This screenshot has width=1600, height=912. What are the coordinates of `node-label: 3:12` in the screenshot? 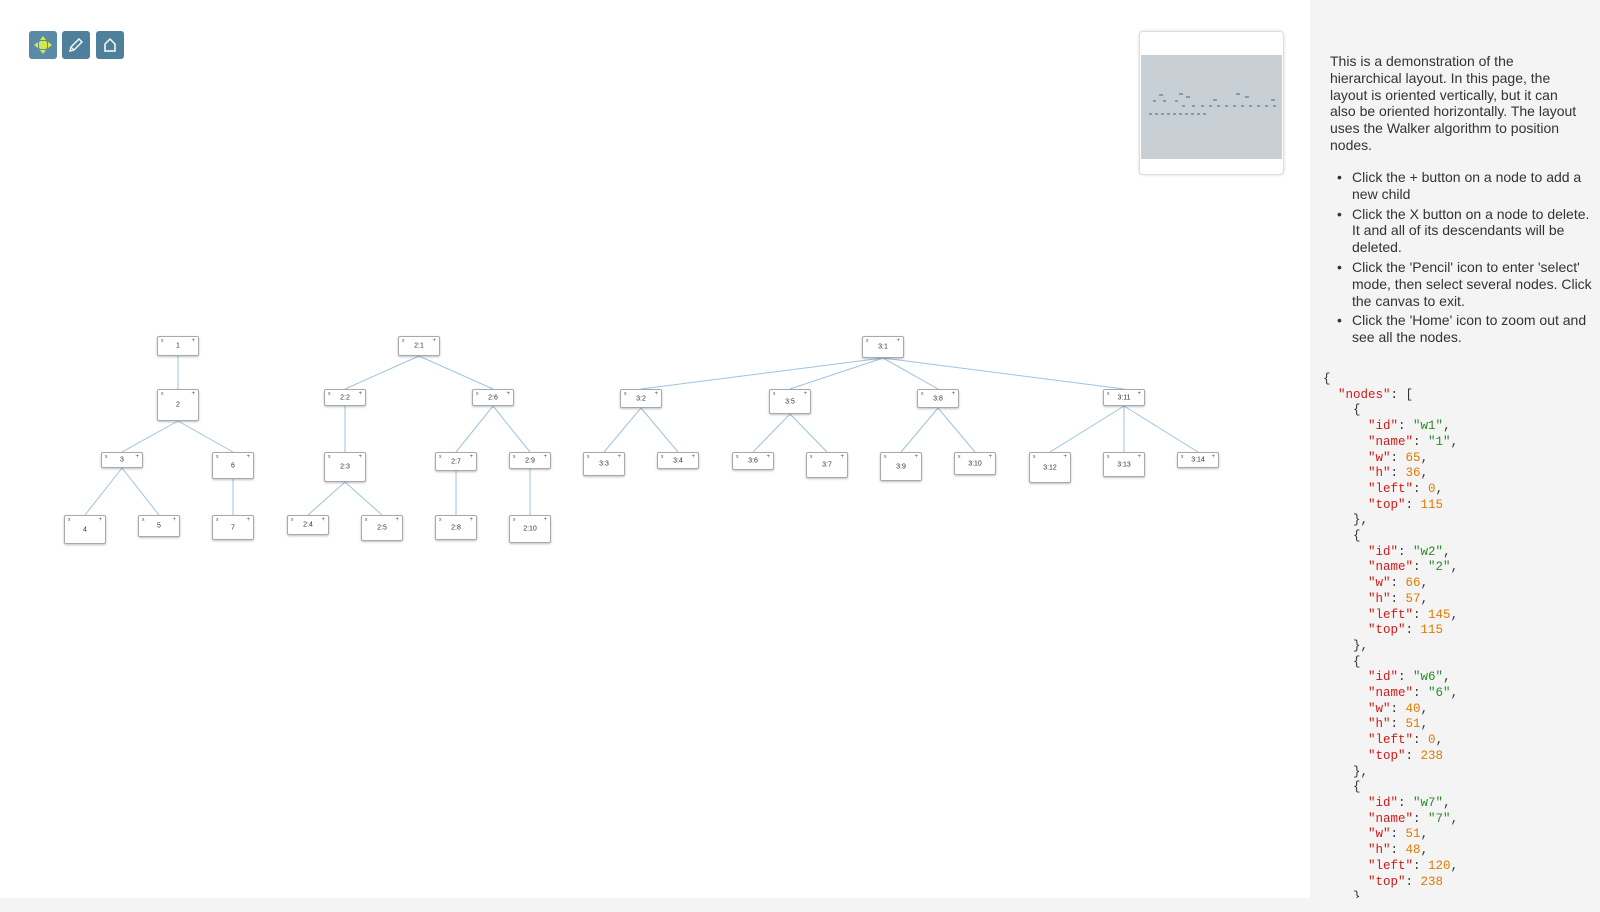 It's located at (1050, 467).